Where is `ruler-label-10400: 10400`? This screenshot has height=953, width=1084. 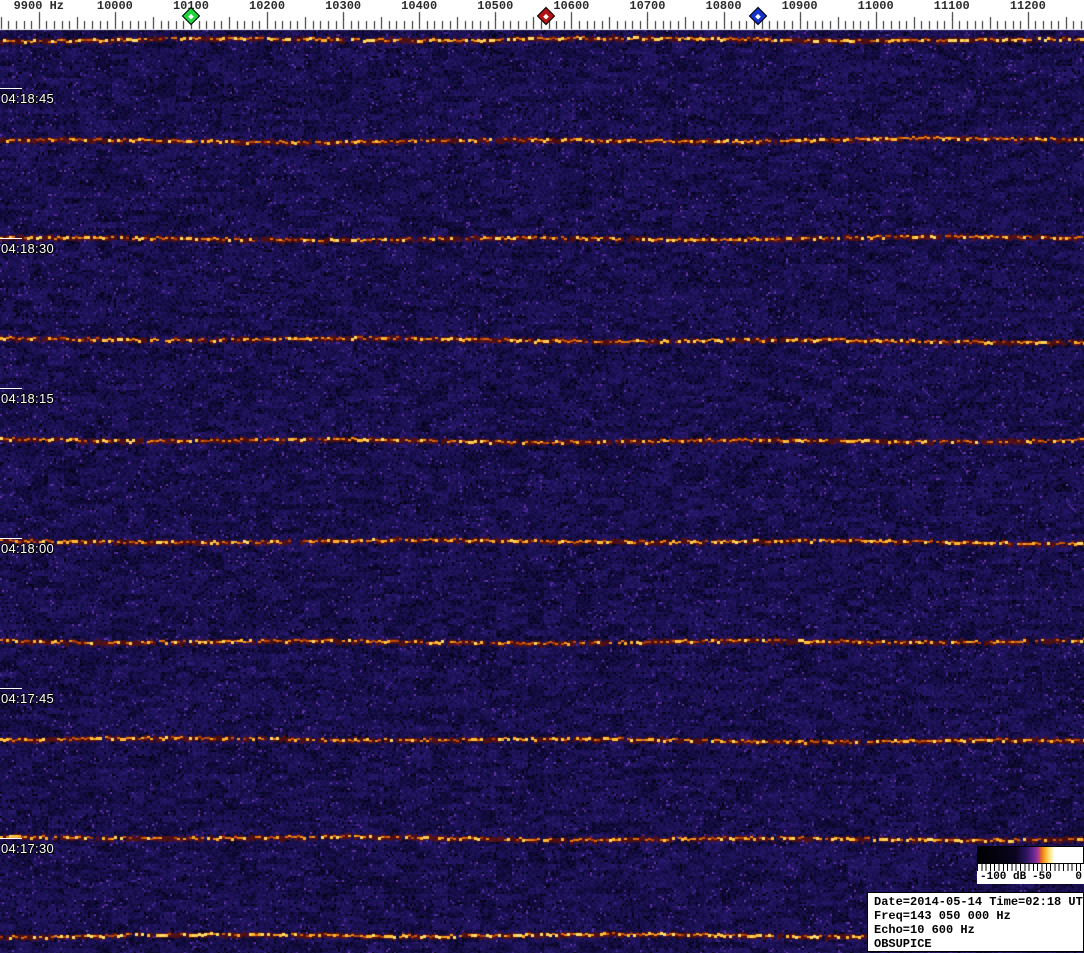 ruler-label-10400: 10400 is located at coordinates (419, 6).